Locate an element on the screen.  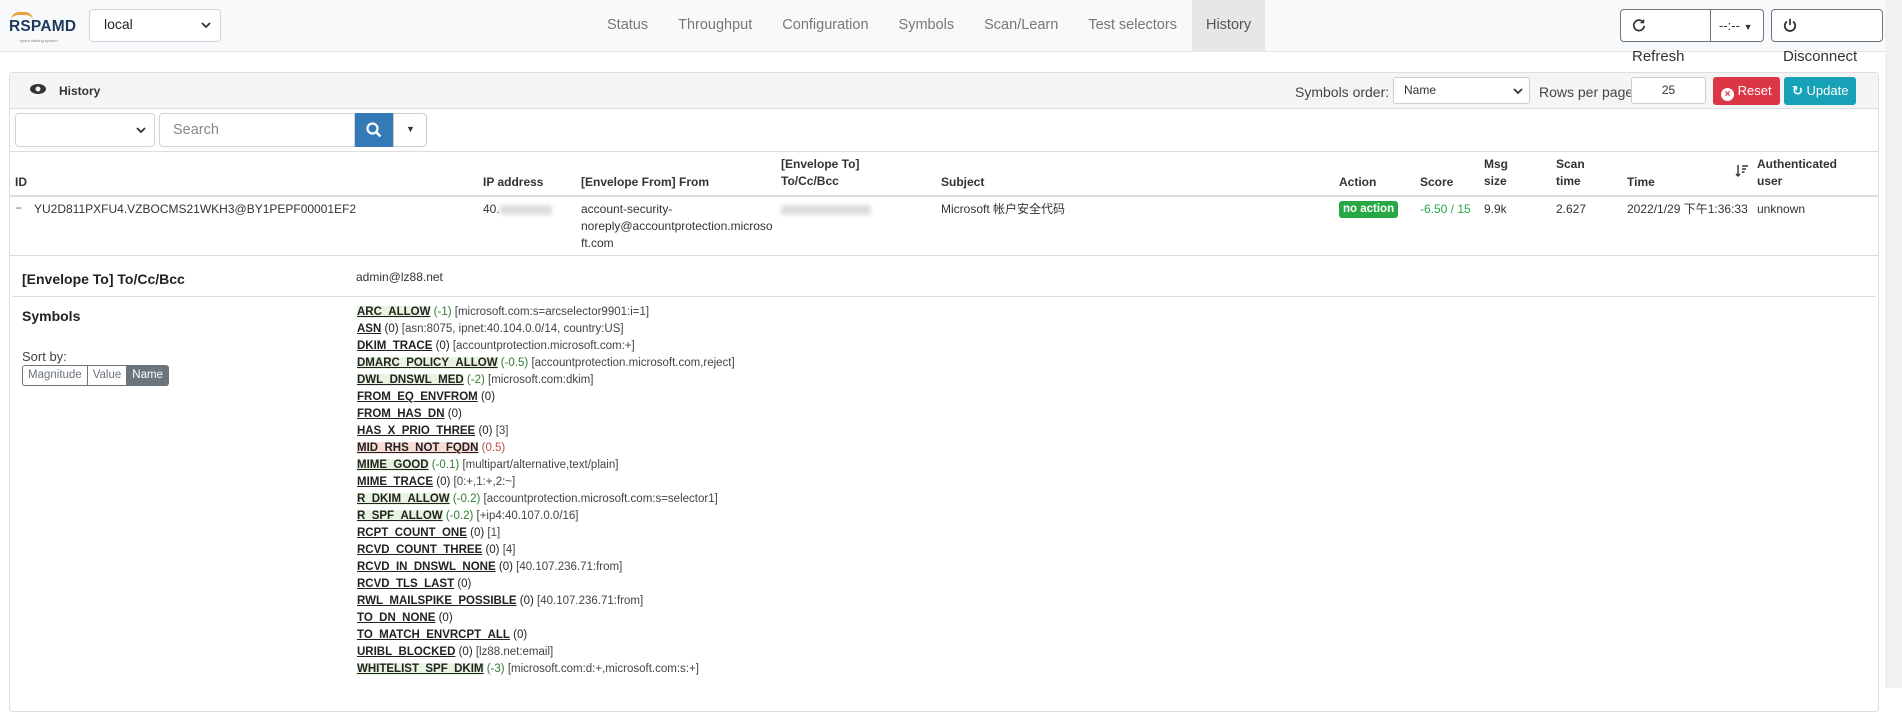
symbol-options: [microsoft.com:s=arcselector9901:i=1] is located at coordinates (552, 312).